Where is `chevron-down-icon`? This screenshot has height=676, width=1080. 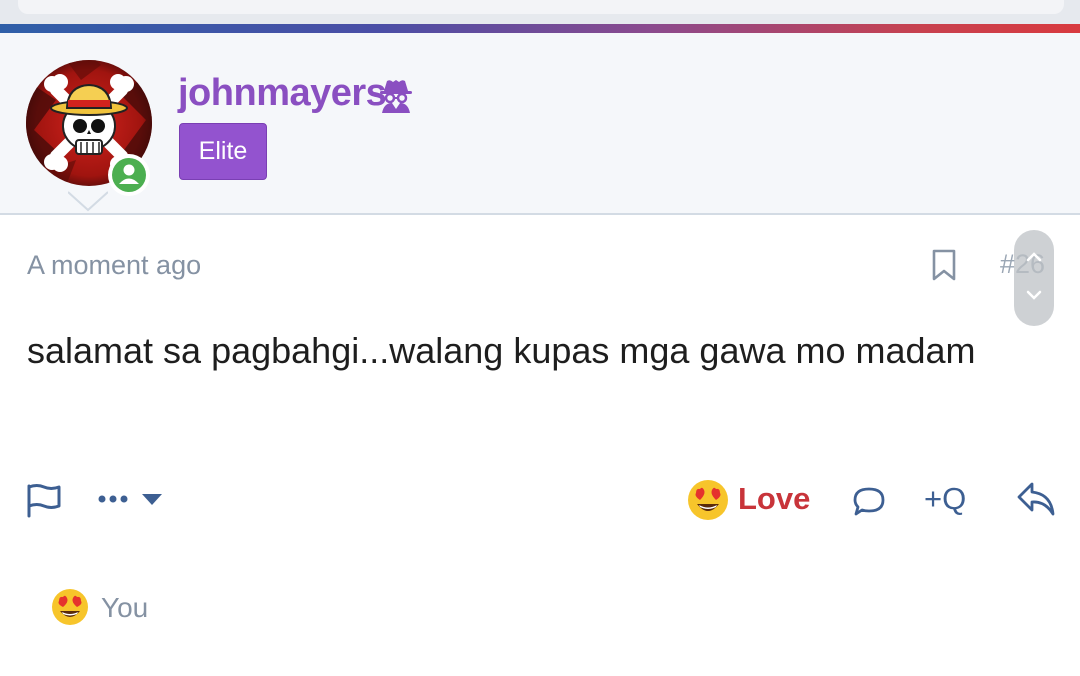 chevron-down-icon is located at coordinates (1034, 295).